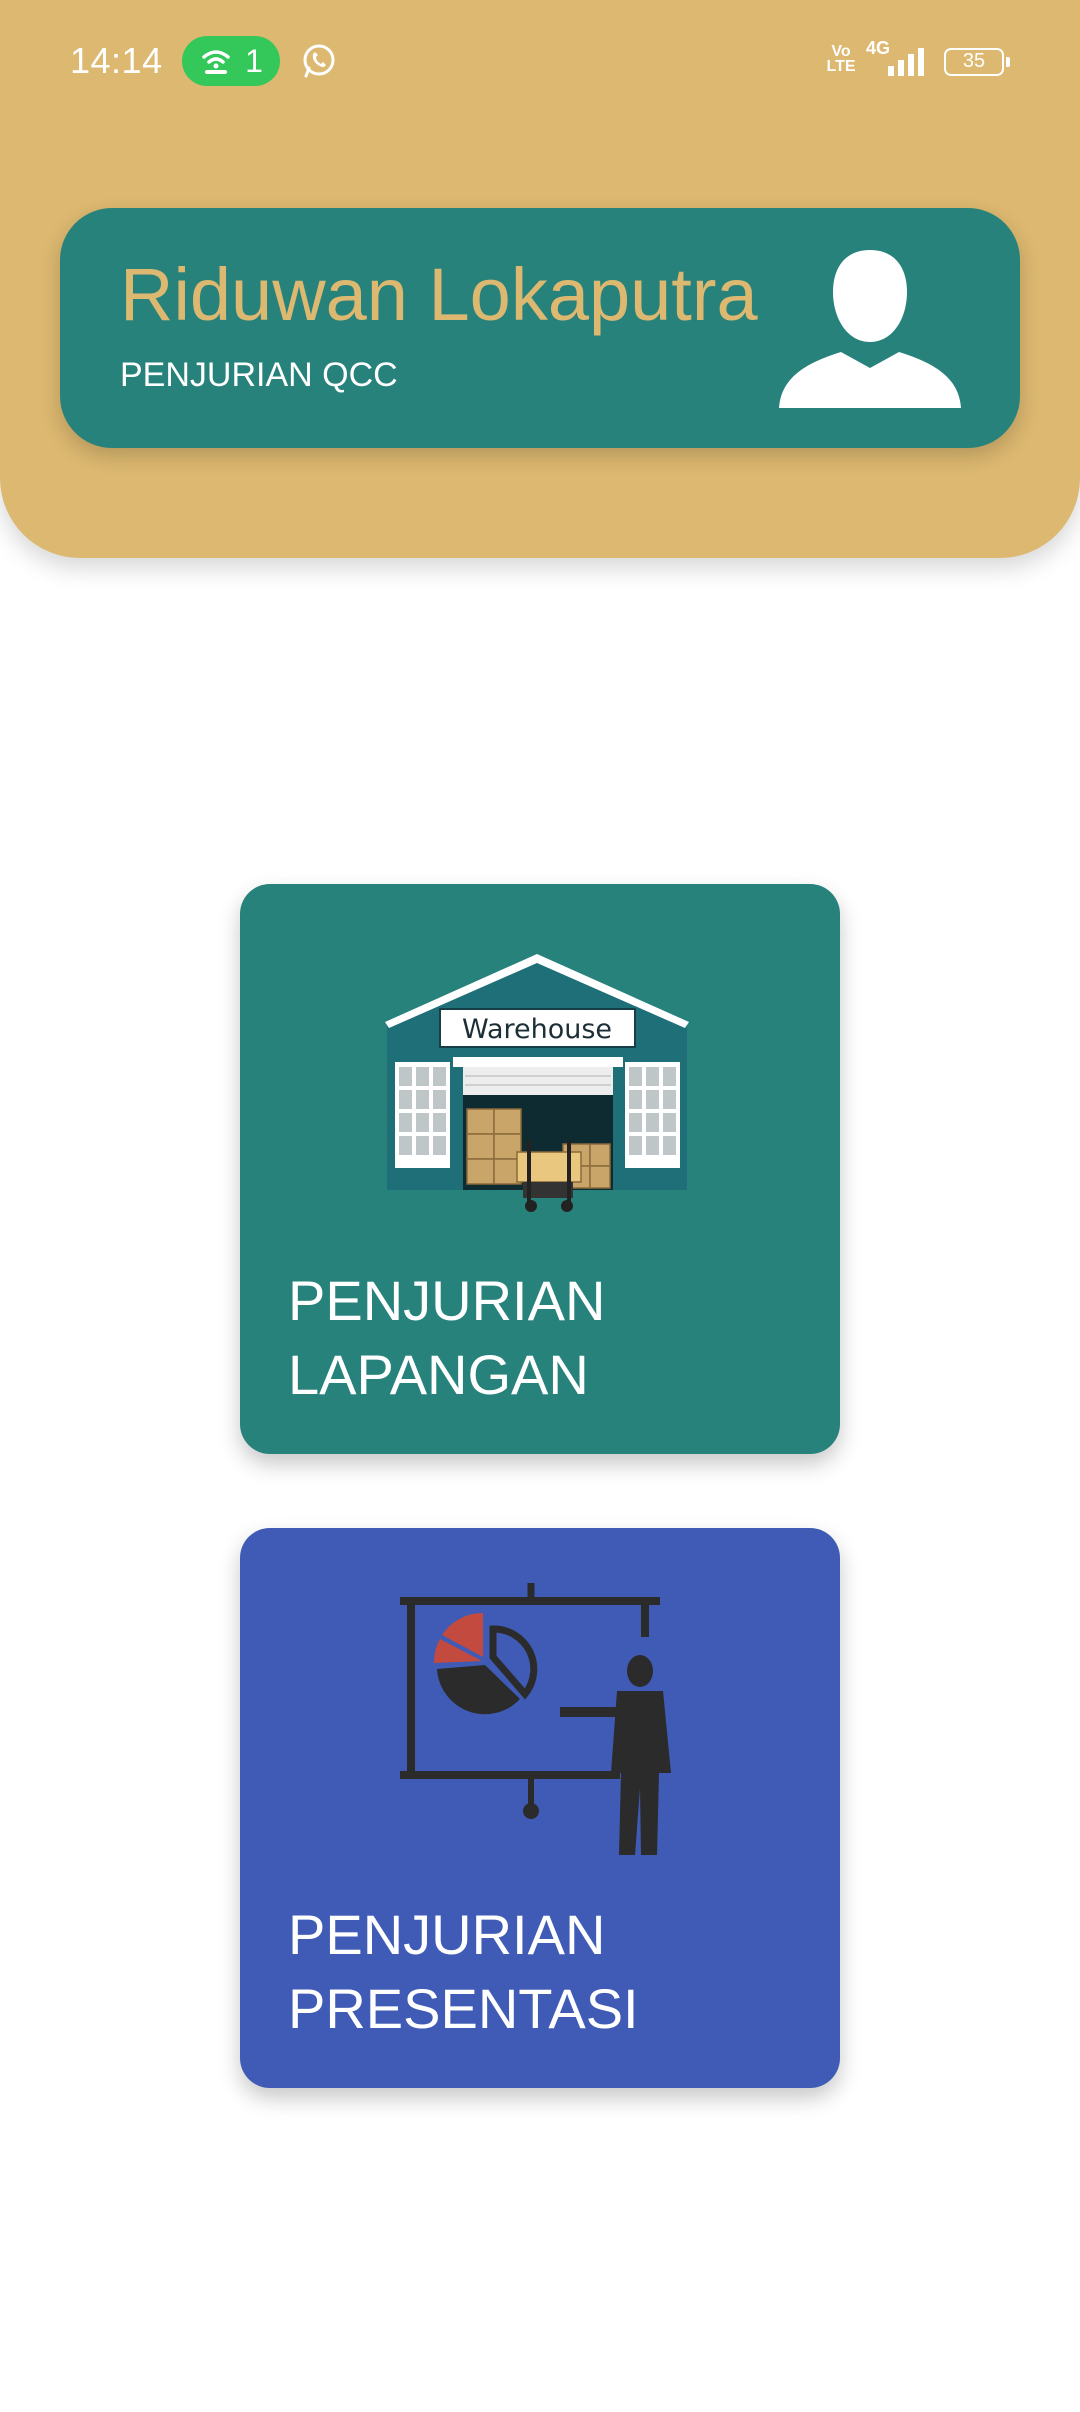 This screenshot has width=1080, height=2412. Describe the element at coordinates (906, 62) in the screenshot. I see `signal-icon` at that location.